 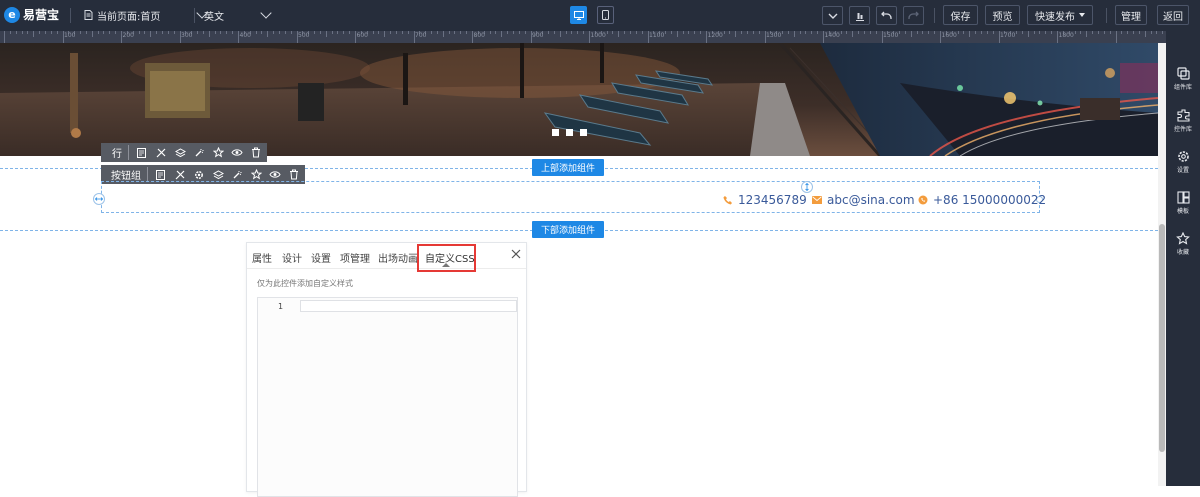 I want to click on language-select: 英文, so click(x=238, y=15).